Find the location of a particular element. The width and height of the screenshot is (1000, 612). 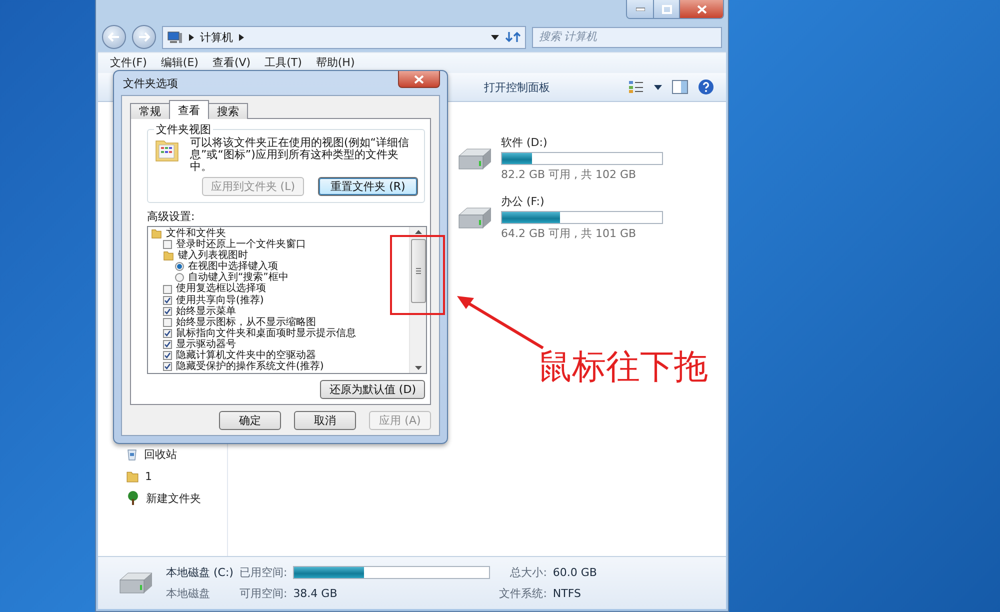

menu-item: 工具(T) is located at coordinates (283, 63).